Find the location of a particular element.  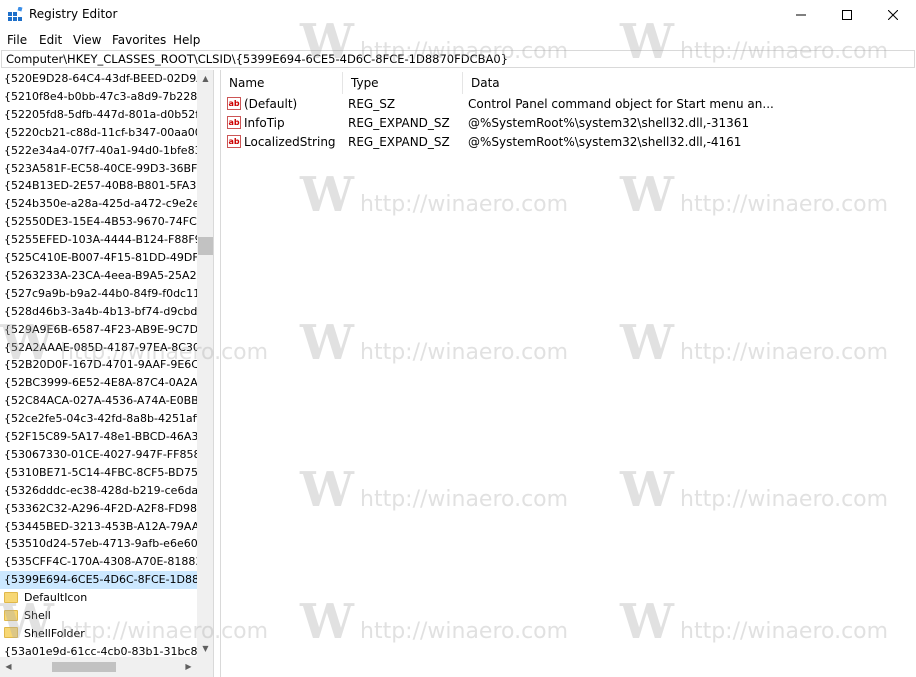

tree-key-label: {5210f8e4-b0bb-47c3-a8d9-7b2282cc is located at coordinates (100, 96).